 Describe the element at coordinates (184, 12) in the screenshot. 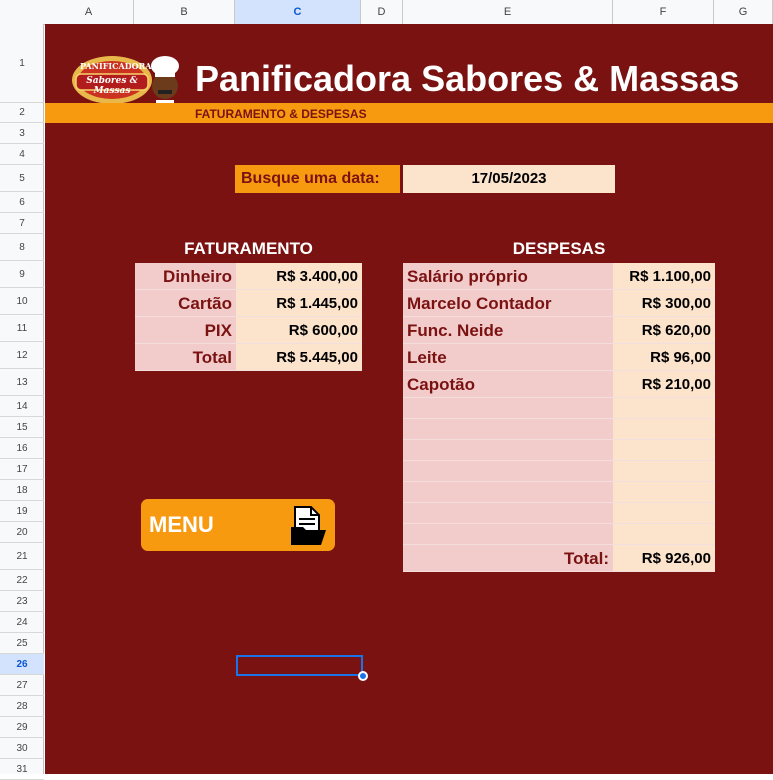

I see `column-header-b: B` at that location.